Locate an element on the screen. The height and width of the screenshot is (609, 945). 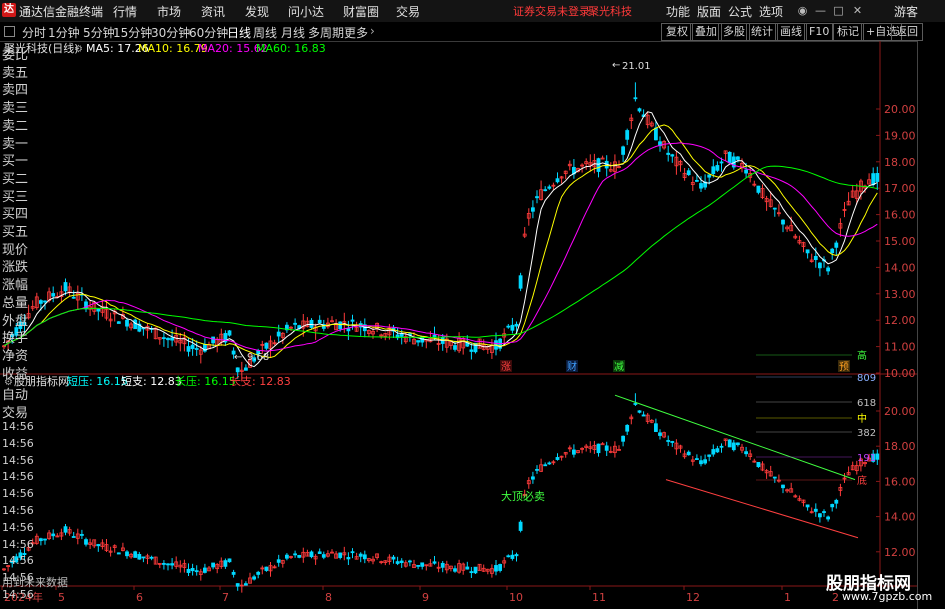
quote-label-14: 总量 is located at coordinates (15, 303).